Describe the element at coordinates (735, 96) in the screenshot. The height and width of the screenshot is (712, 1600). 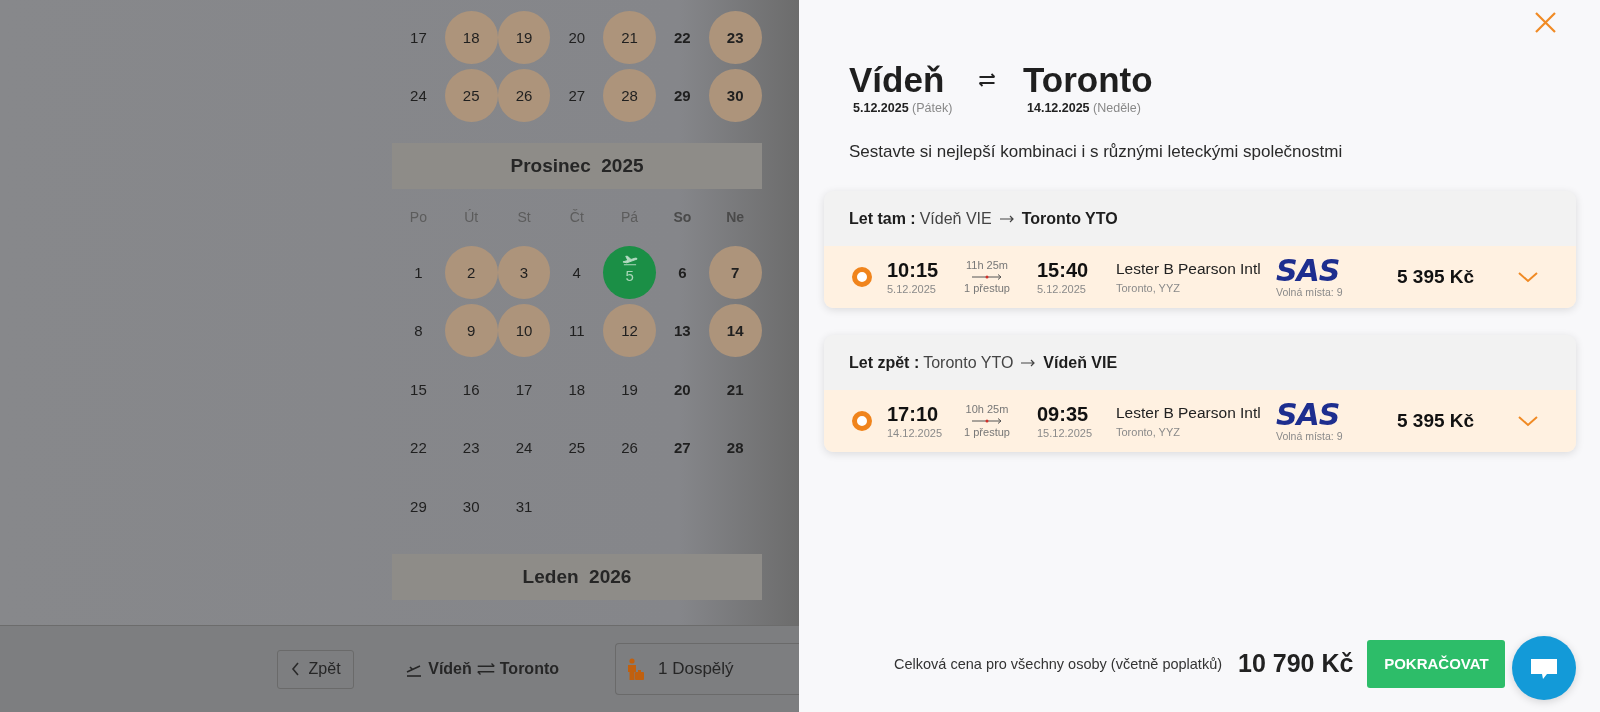
I see `available-day: 30` at that location.